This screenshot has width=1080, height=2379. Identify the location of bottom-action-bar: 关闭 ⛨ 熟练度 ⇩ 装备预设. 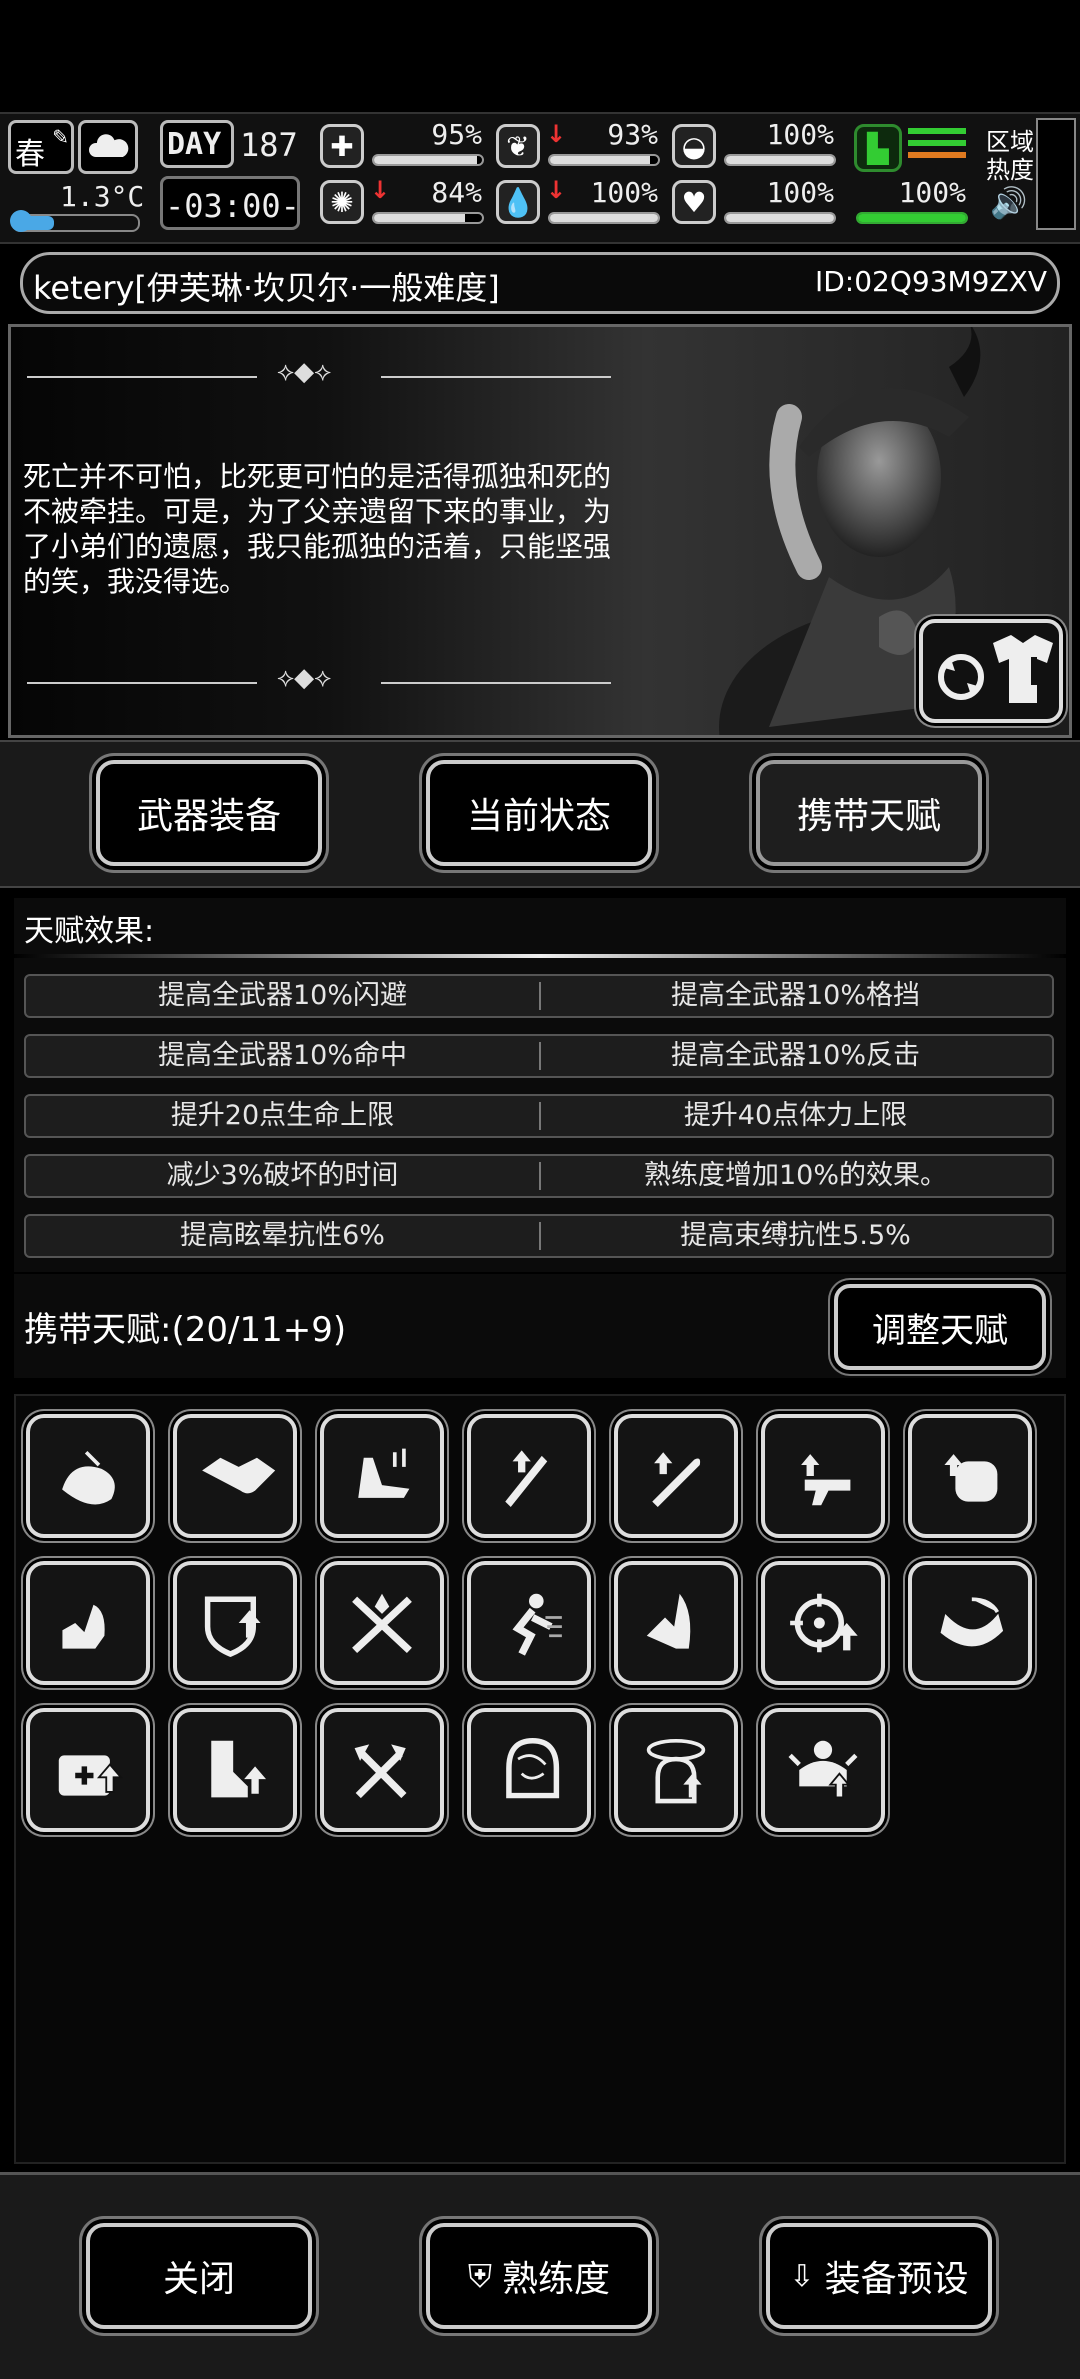
(540, 2275).